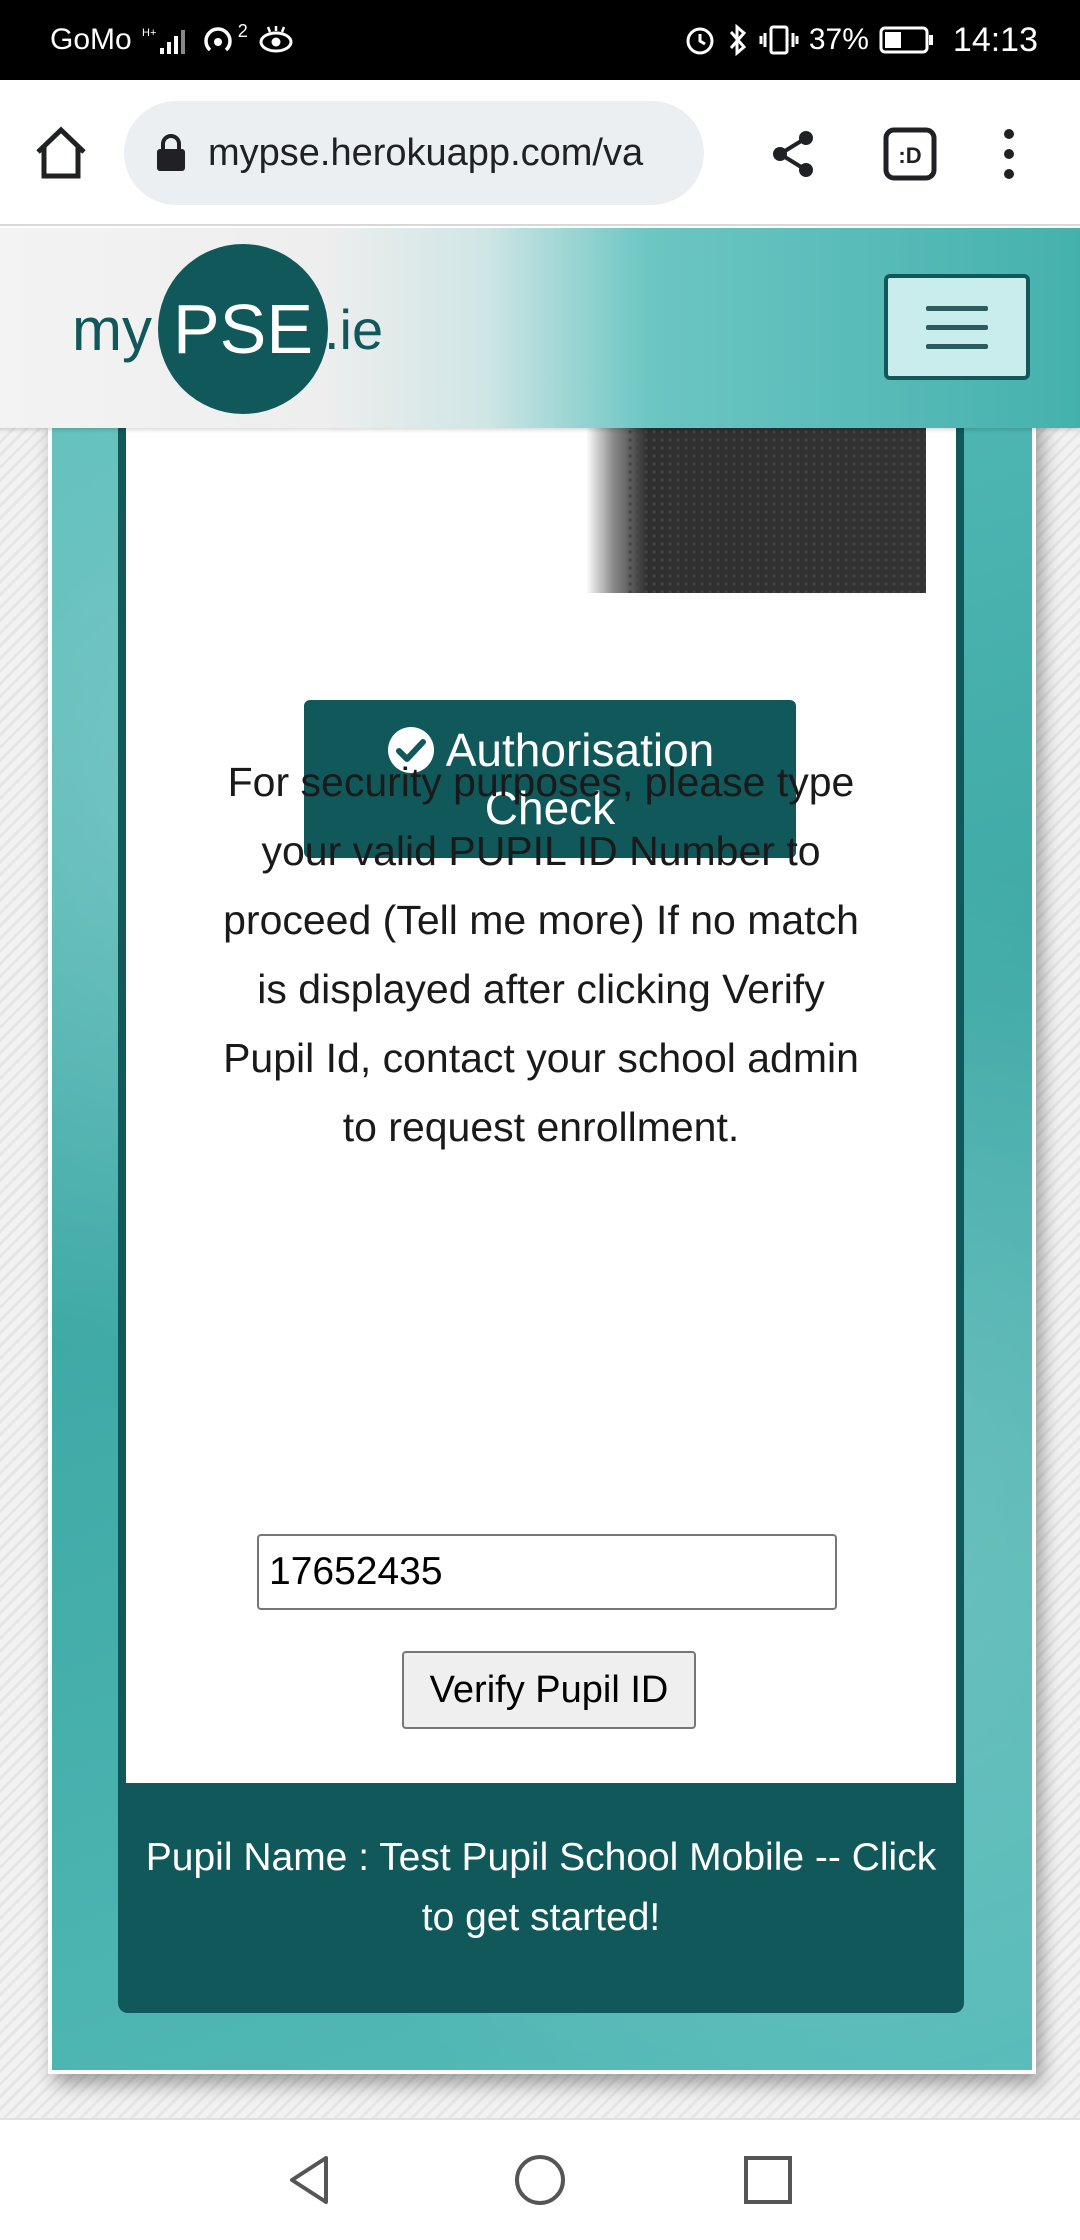 This screenshot has height=2240, width=1080. I want to click on tabs-icon: :D, so click(910, 154).